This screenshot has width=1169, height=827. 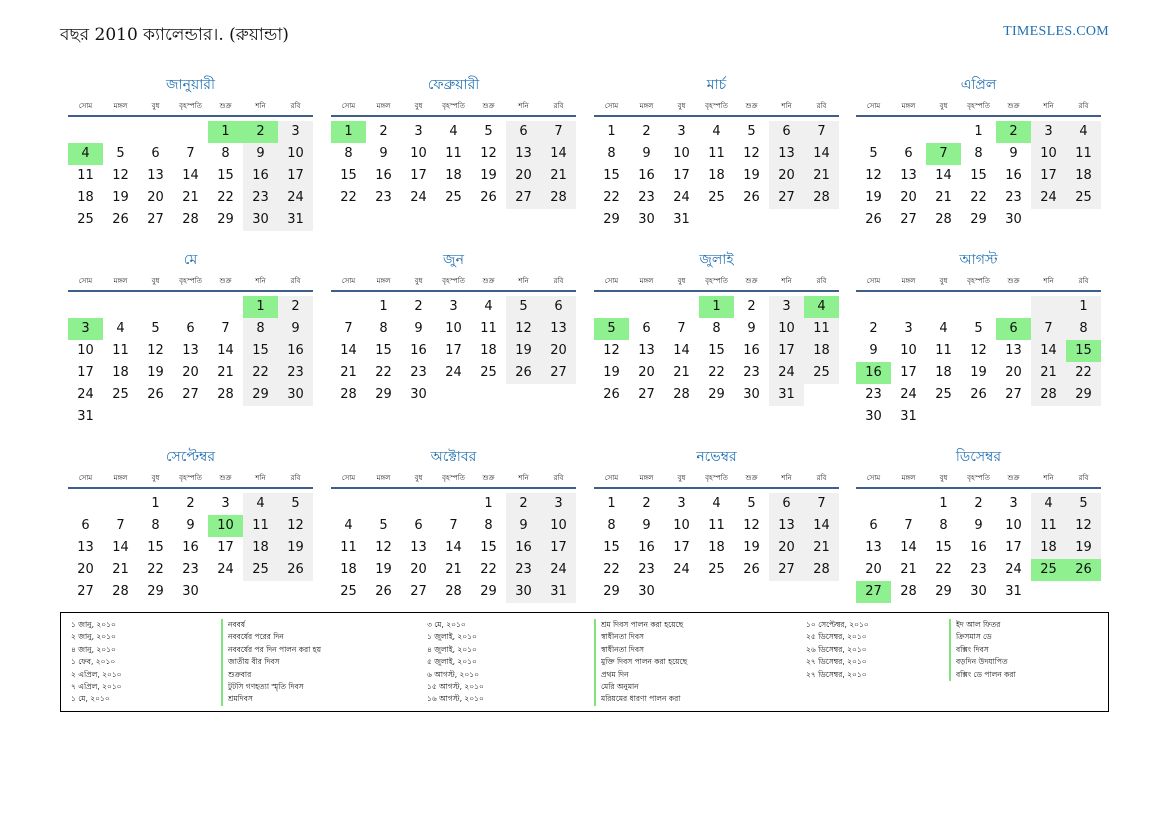 I want to click on day-cell: 7, so click(x=558, y=132).